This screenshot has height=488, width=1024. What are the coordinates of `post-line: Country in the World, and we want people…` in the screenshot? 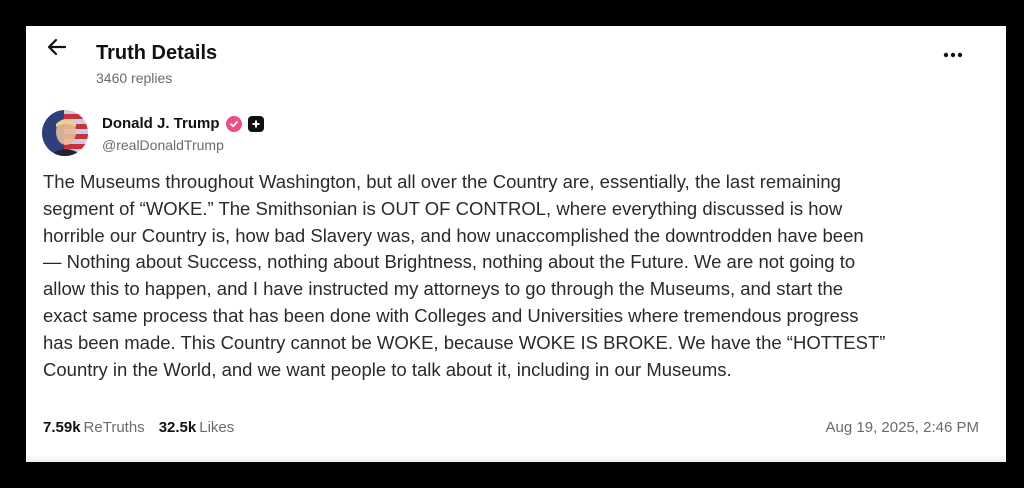 It's located at (387, 369).